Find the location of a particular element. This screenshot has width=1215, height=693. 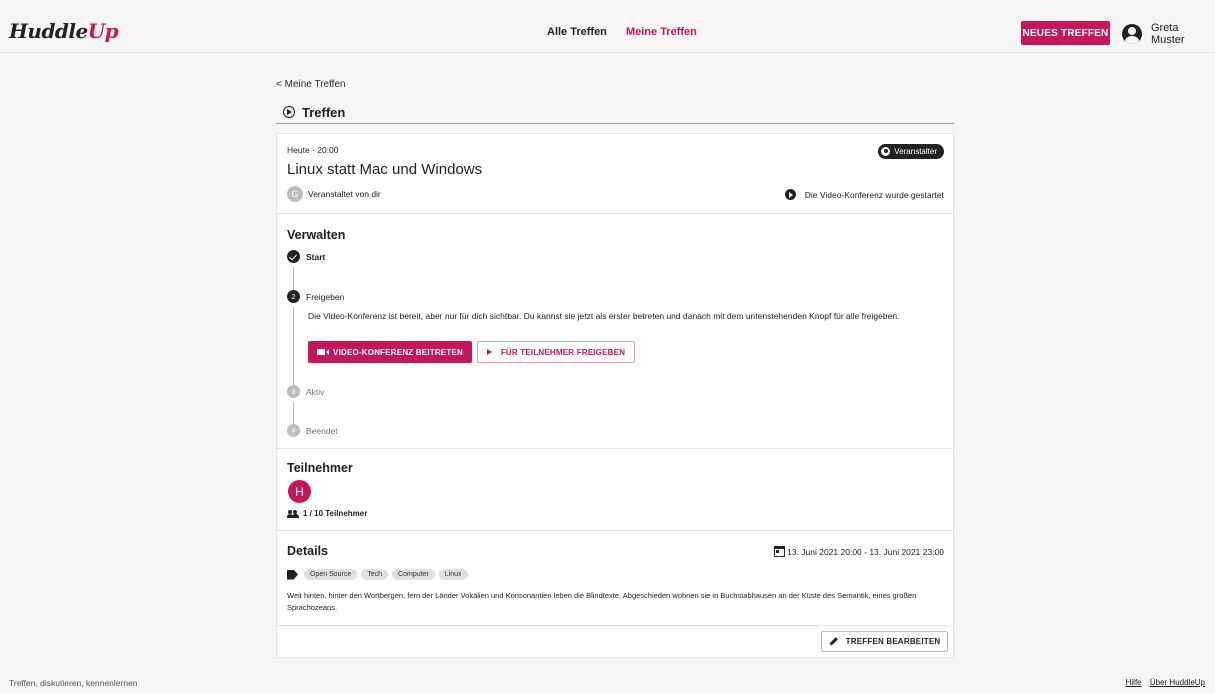

tag-chip: Tech is located at coordinates (375, 574).